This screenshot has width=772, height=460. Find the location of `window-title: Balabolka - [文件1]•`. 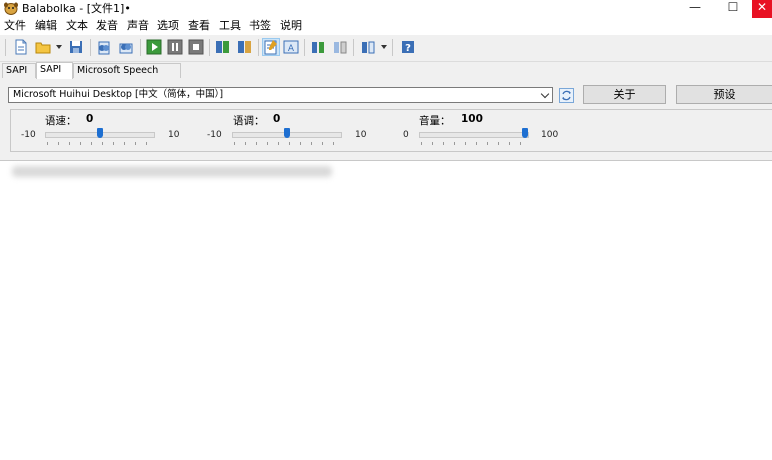

window-title: Balabolka - [文件1]• is located at coordinates (76, 8).